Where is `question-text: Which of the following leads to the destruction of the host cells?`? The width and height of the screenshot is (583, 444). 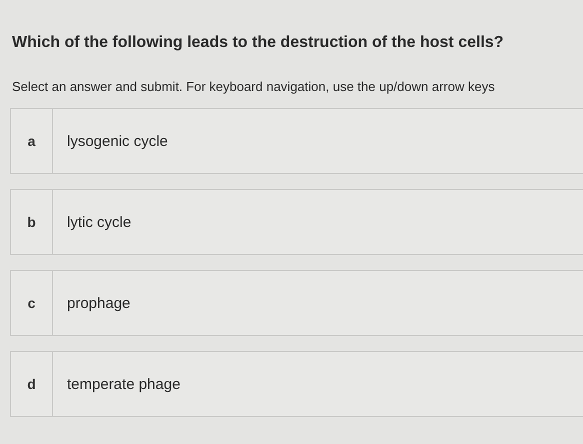
question-text: Which of the following leads to the destruction of the host cells? is located at coordinates (258, 43).